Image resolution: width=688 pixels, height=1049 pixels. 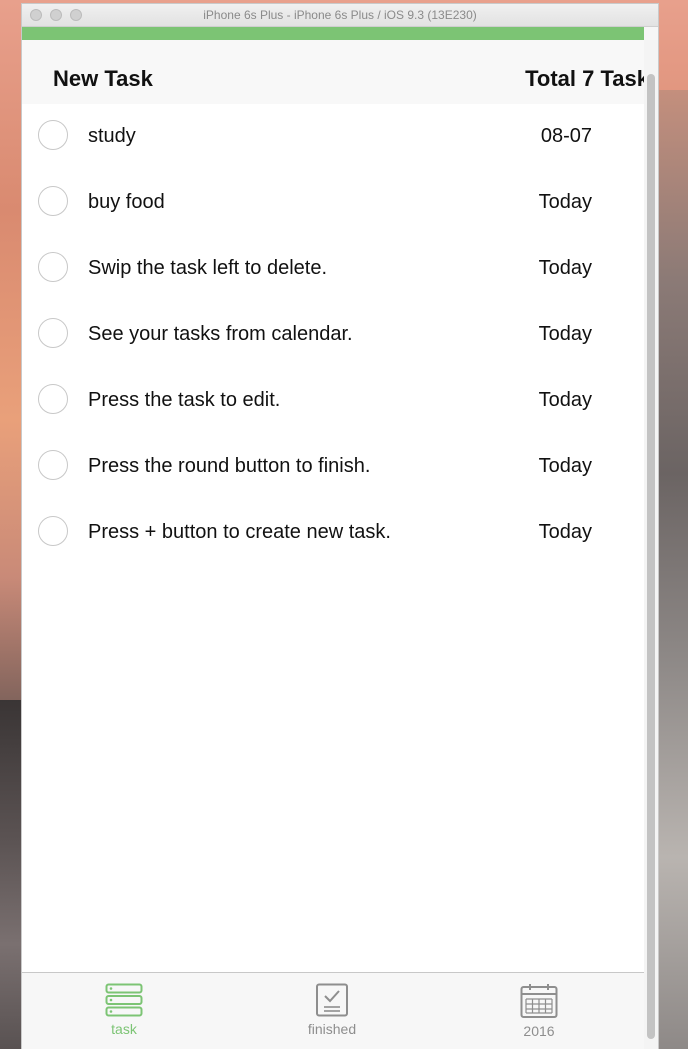 What do you see at coordinates (220, 334) in the screenshot?
I see `task-title: See your tasks from calendar.` at bounding box center [220, 334].